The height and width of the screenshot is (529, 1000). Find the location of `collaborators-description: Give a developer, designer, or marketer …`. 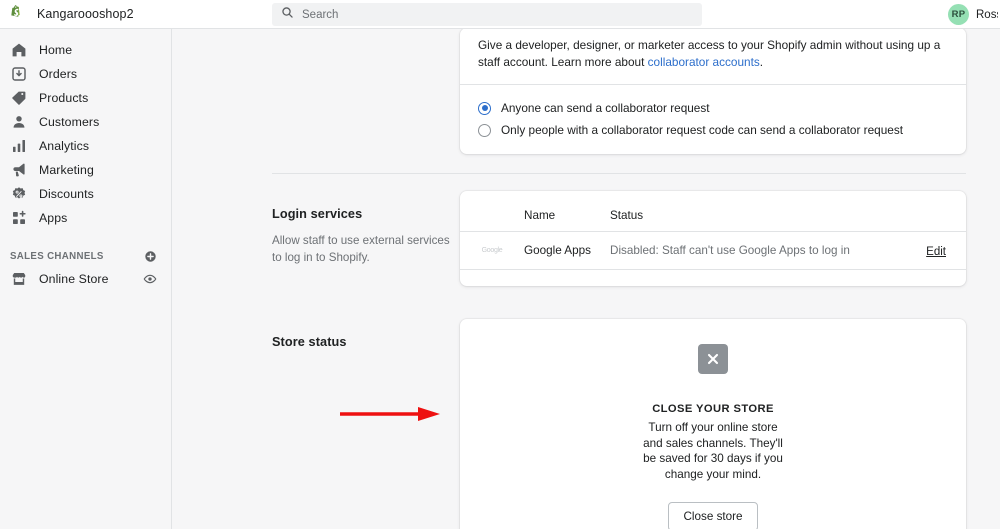

collaborators-description: Give a developer, designer, or marketer … is located at coordinates (713, 56).